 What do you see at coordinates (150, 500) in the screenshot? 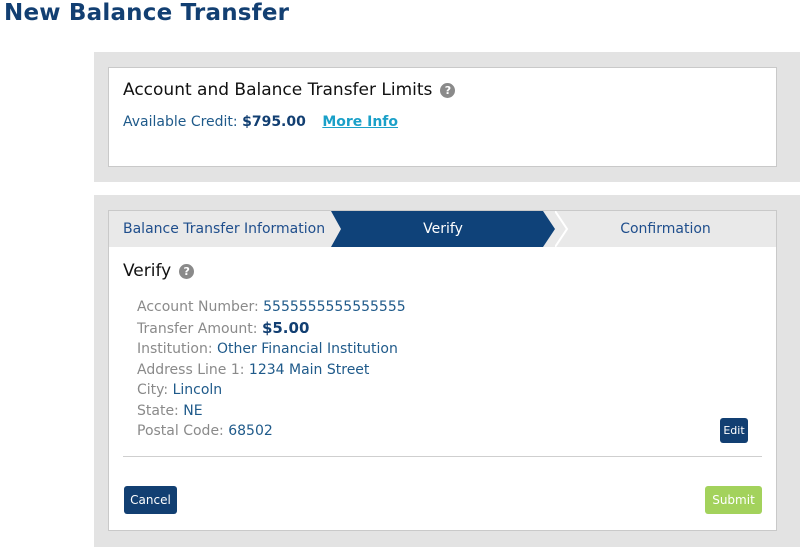
I see `cancel-button: Cancel` at bounding box center [150, 500].